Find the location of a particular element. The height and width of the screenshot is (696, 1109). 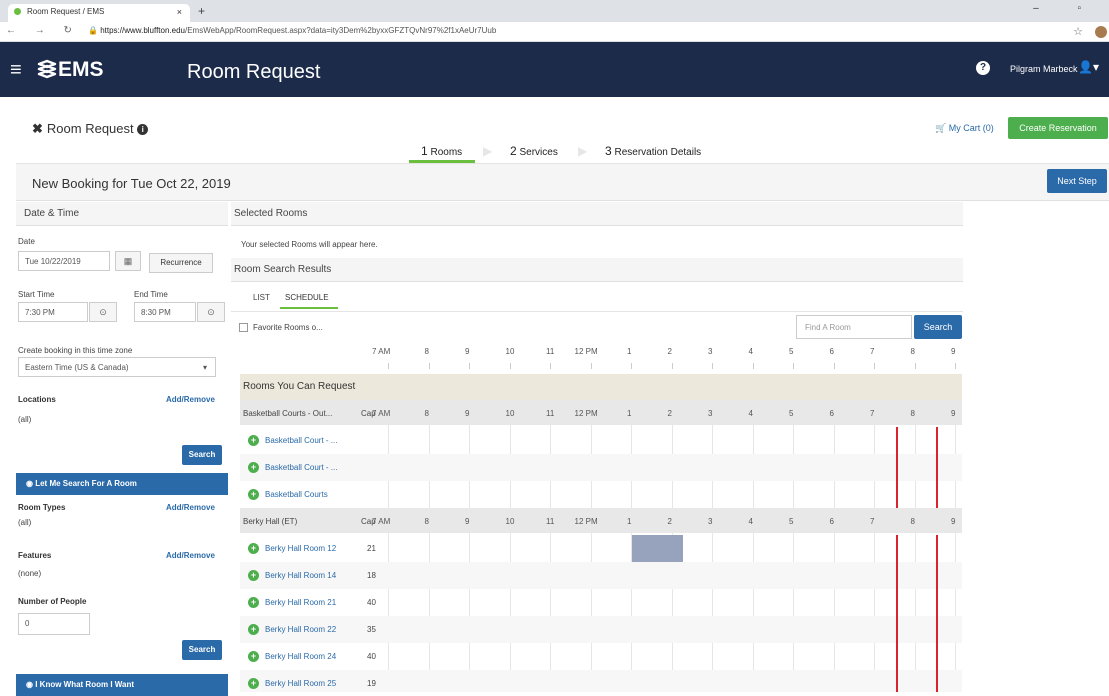

room-capacity: 40 is located at coordinates (371, 602).